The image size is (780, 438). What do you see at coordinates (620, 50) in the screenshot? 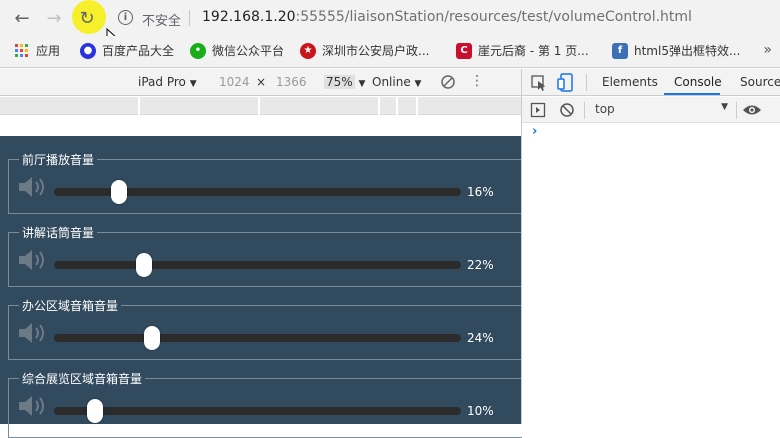
I see `f-logo-icon: f` at bounding box center [620, 50].